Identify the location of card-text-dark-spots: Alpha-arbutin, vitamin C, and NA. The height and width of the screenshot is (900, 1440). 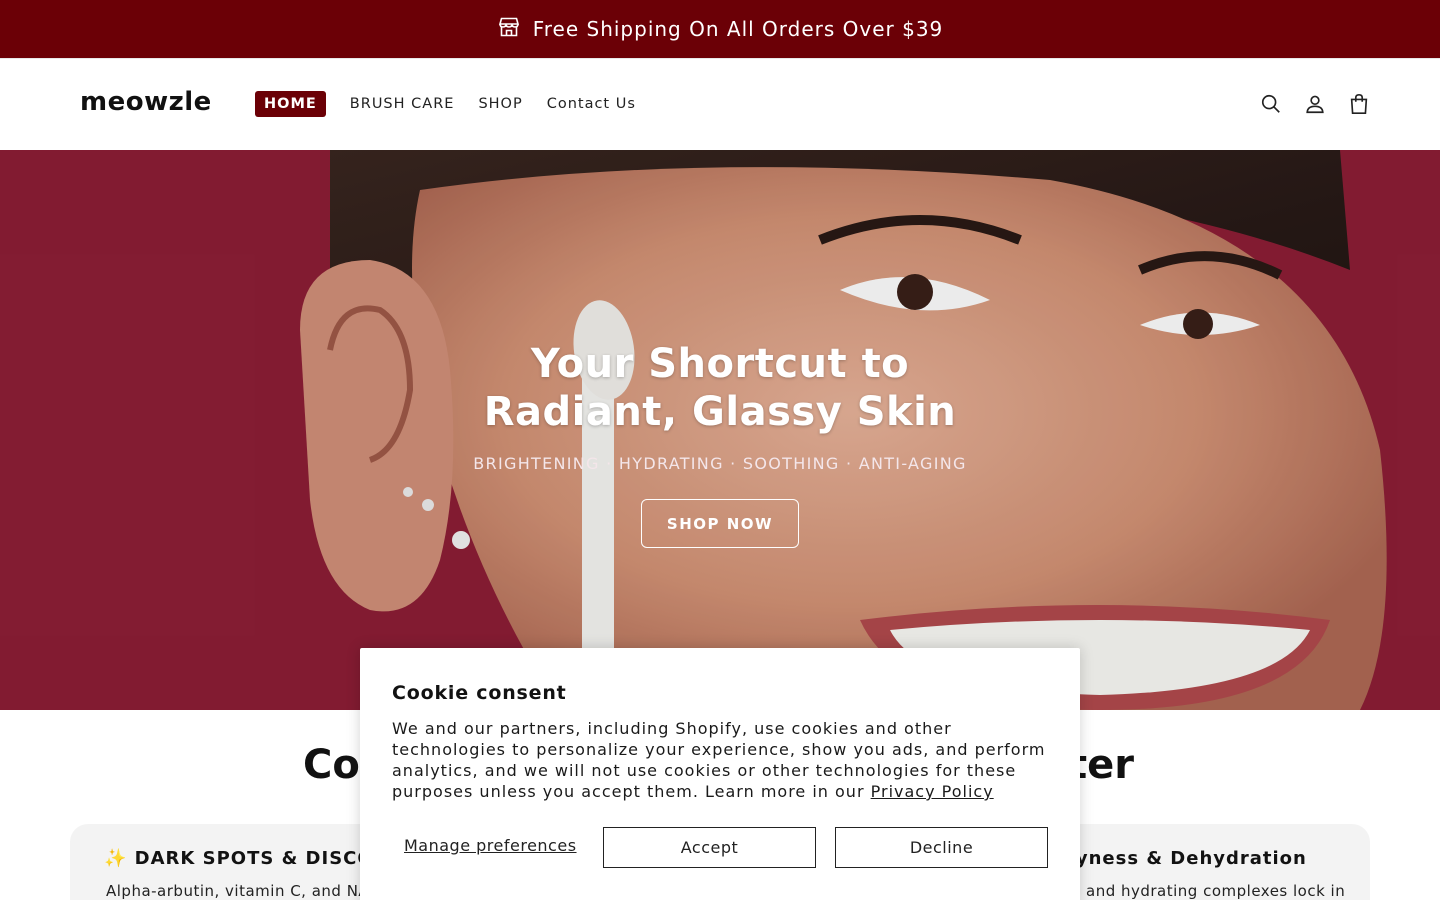
(238, 891).